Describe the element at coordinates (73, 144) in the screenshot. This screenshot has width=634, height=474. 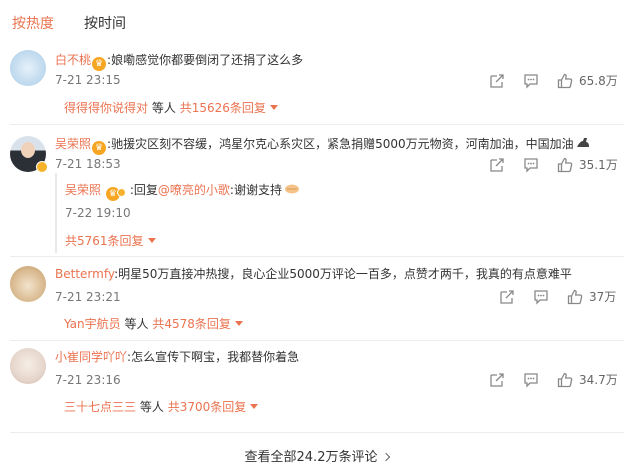
I see `comment-username: 吴荣照` at that location.